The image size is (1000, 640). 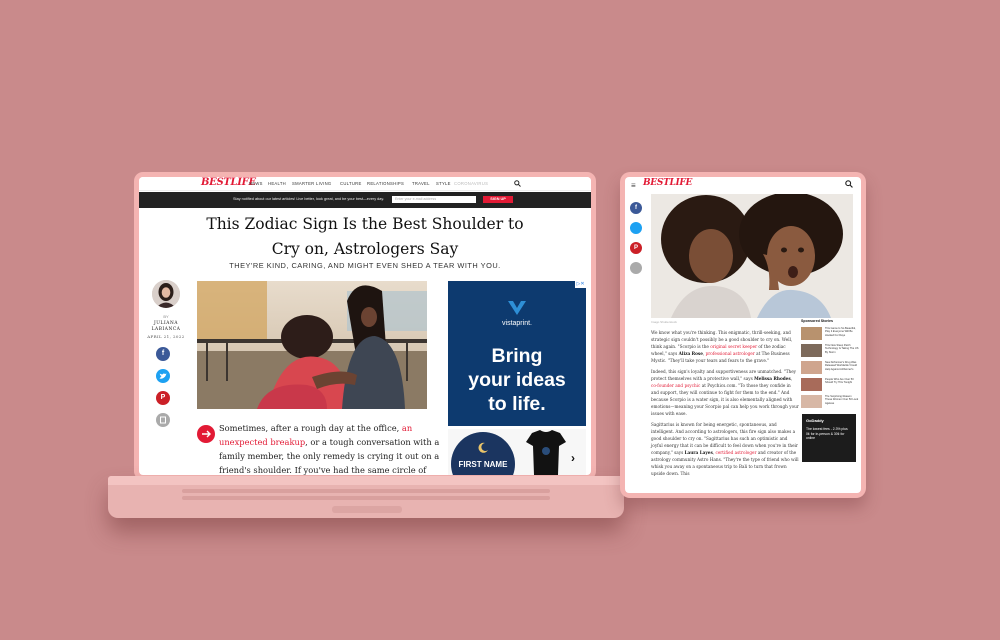 What do you see at coordinates (735, 452) in the screenshot?
I see `certified-astrologer-link: certified astrologer` at bounding box center [735, 452].